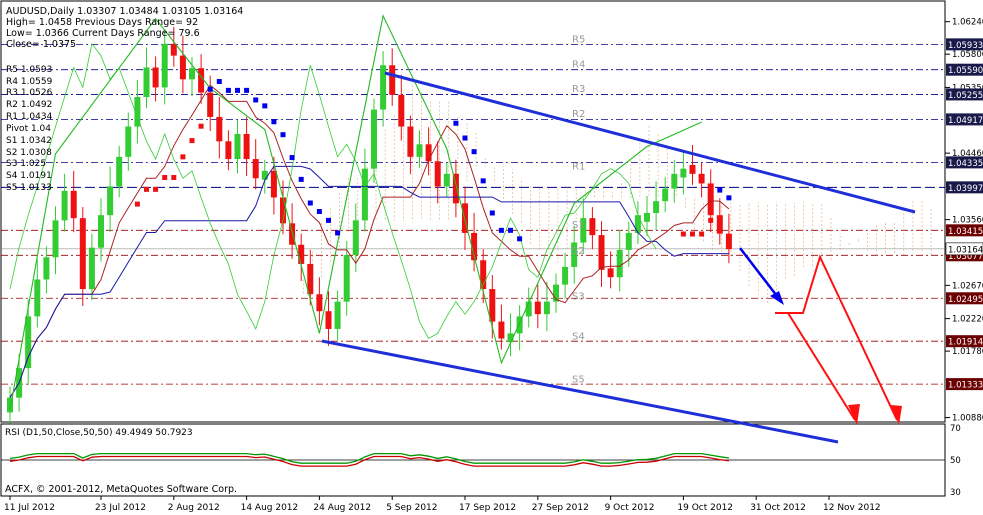 This screenshot has height=515, width=983. I want to click on level-label: S1, so click(578, 225).